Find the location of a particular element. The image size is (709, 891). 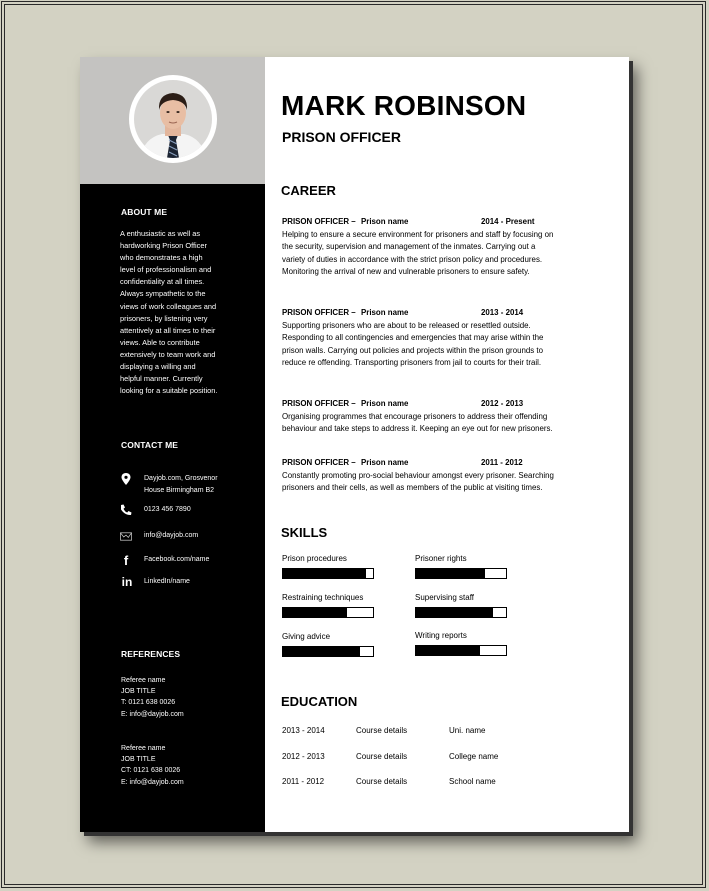

about-line: Always sympathetic to the is located at coordinates (163, 294).